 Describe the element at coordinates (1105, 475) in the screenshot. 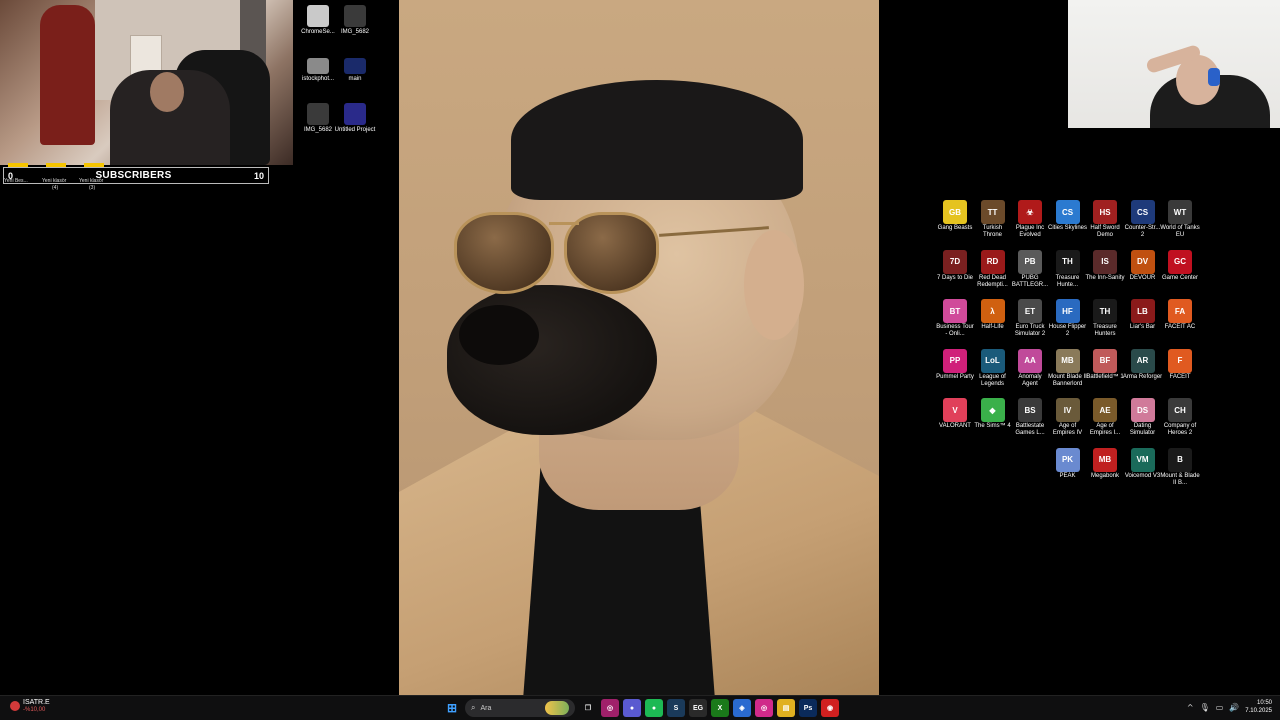

I see `game-label: Megabonk` at that location.